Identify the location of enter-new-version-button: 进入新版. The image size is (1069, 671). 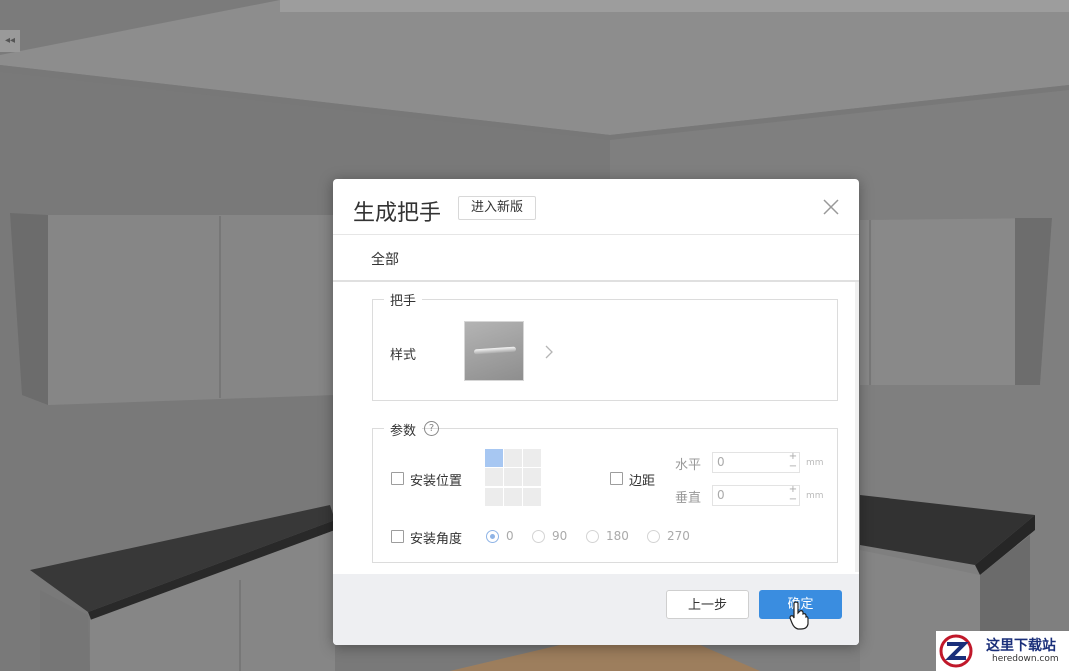
(497, 208).